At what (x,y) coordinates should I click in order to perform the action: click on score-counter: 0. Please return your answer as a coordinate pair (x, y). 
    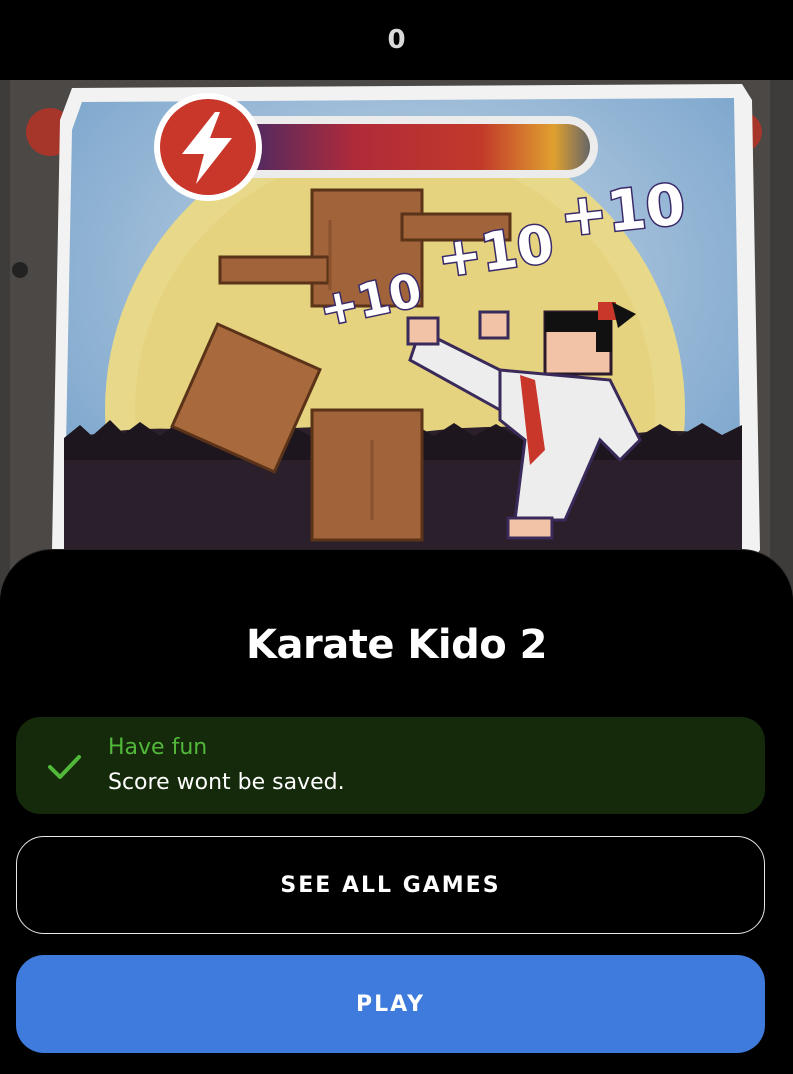
    Looking at the image, I should click on (396, 40).